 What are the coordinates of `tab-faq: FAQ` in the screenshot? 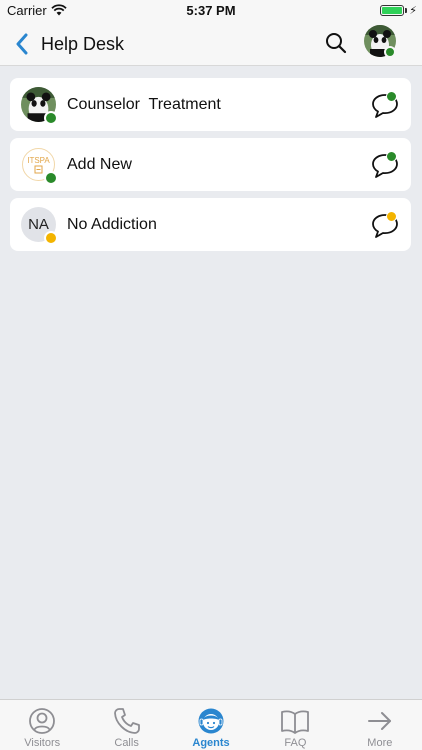 It's located at (295, 725).